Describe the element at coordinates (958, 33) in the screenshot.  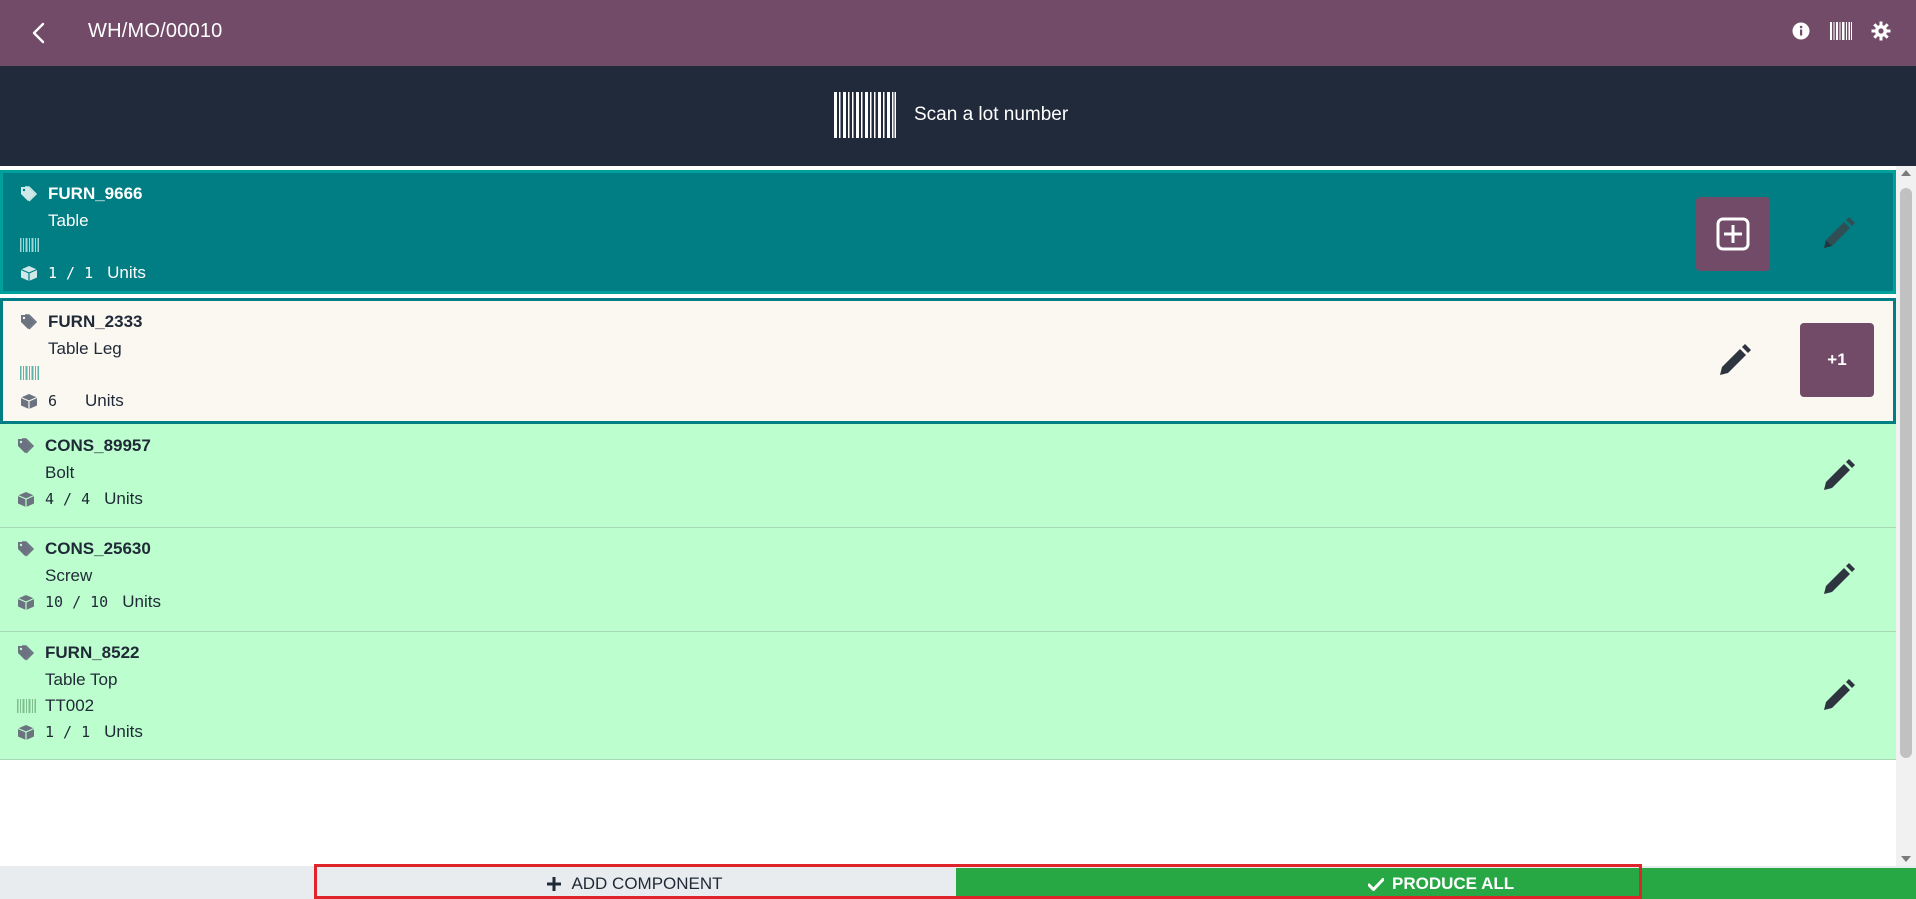
I see `top-navbar: WH/MO/00010` at that location.